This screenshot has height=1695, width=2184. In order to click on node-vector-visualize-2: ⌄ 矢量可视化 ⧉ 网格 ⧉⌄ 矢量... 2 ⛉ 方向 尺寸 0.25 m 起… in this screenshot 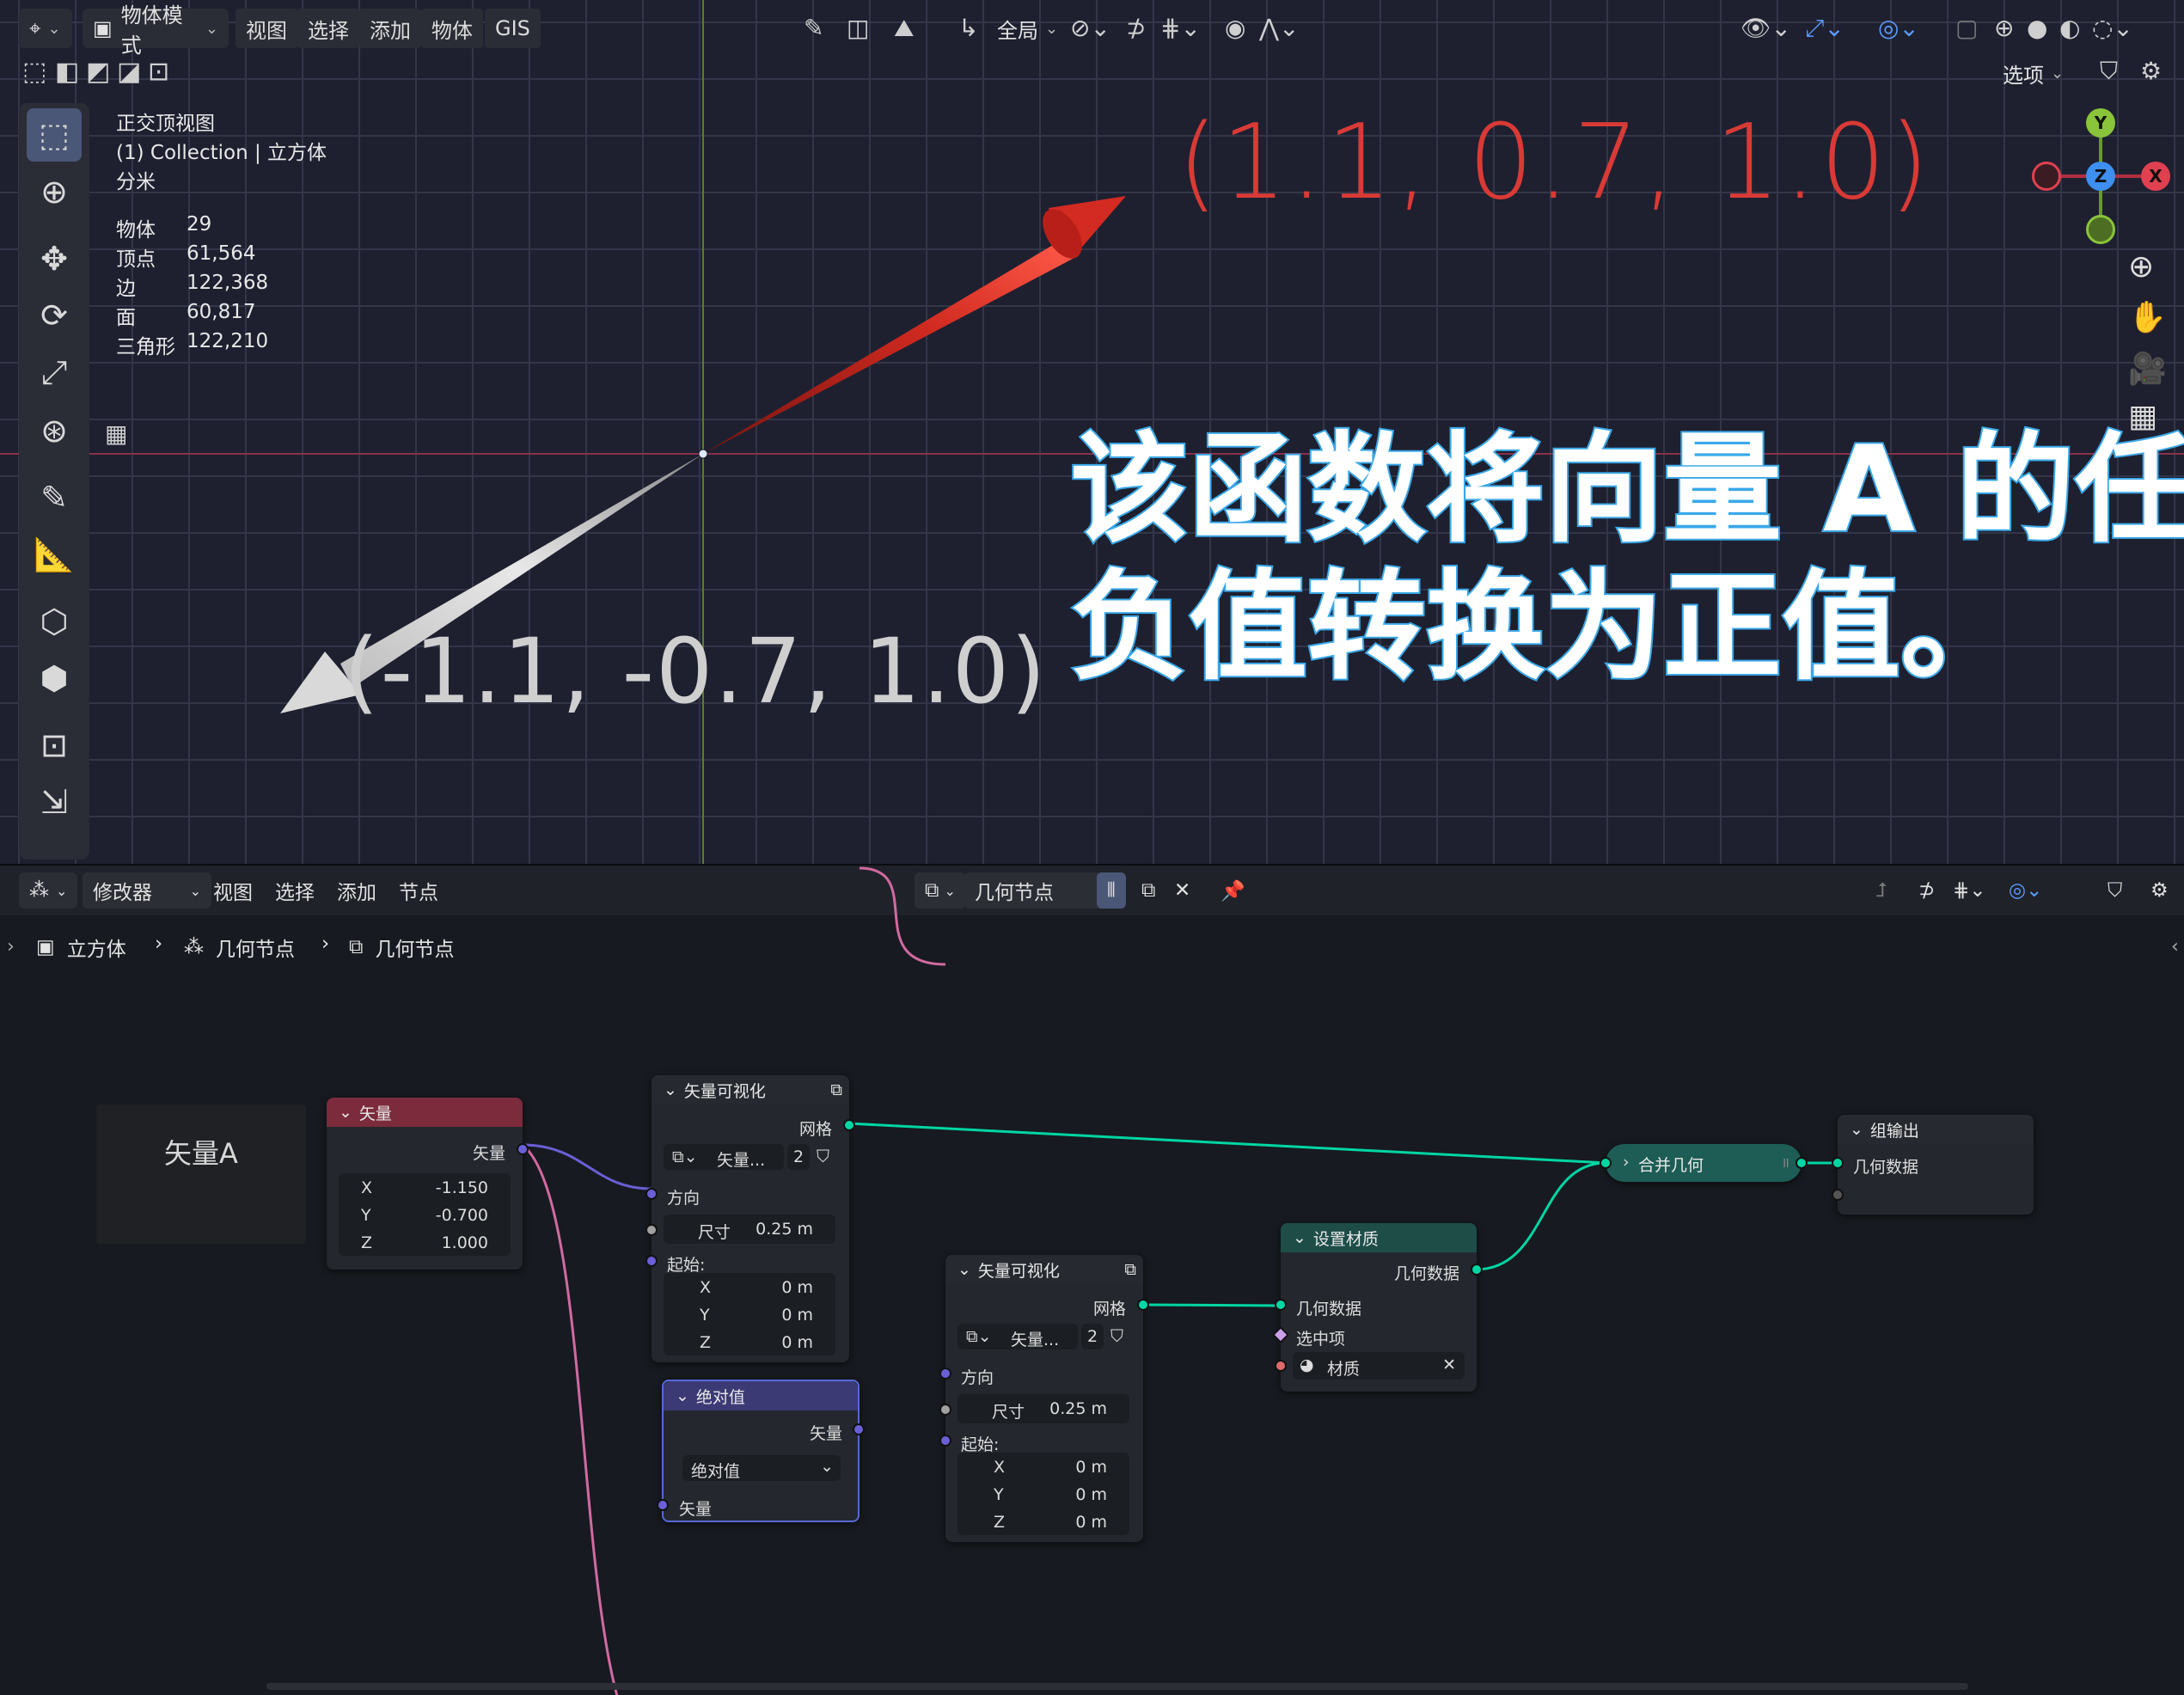, I will do `click(1044, 1398)`.